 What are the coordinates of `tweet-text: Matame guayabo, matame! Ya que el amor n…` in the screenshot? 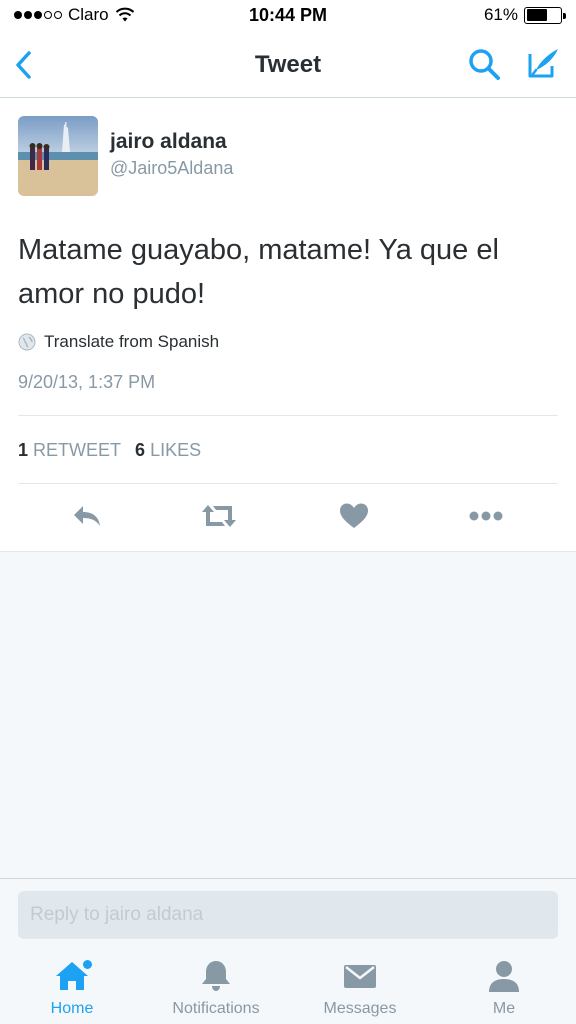 It's located at (258, 272).